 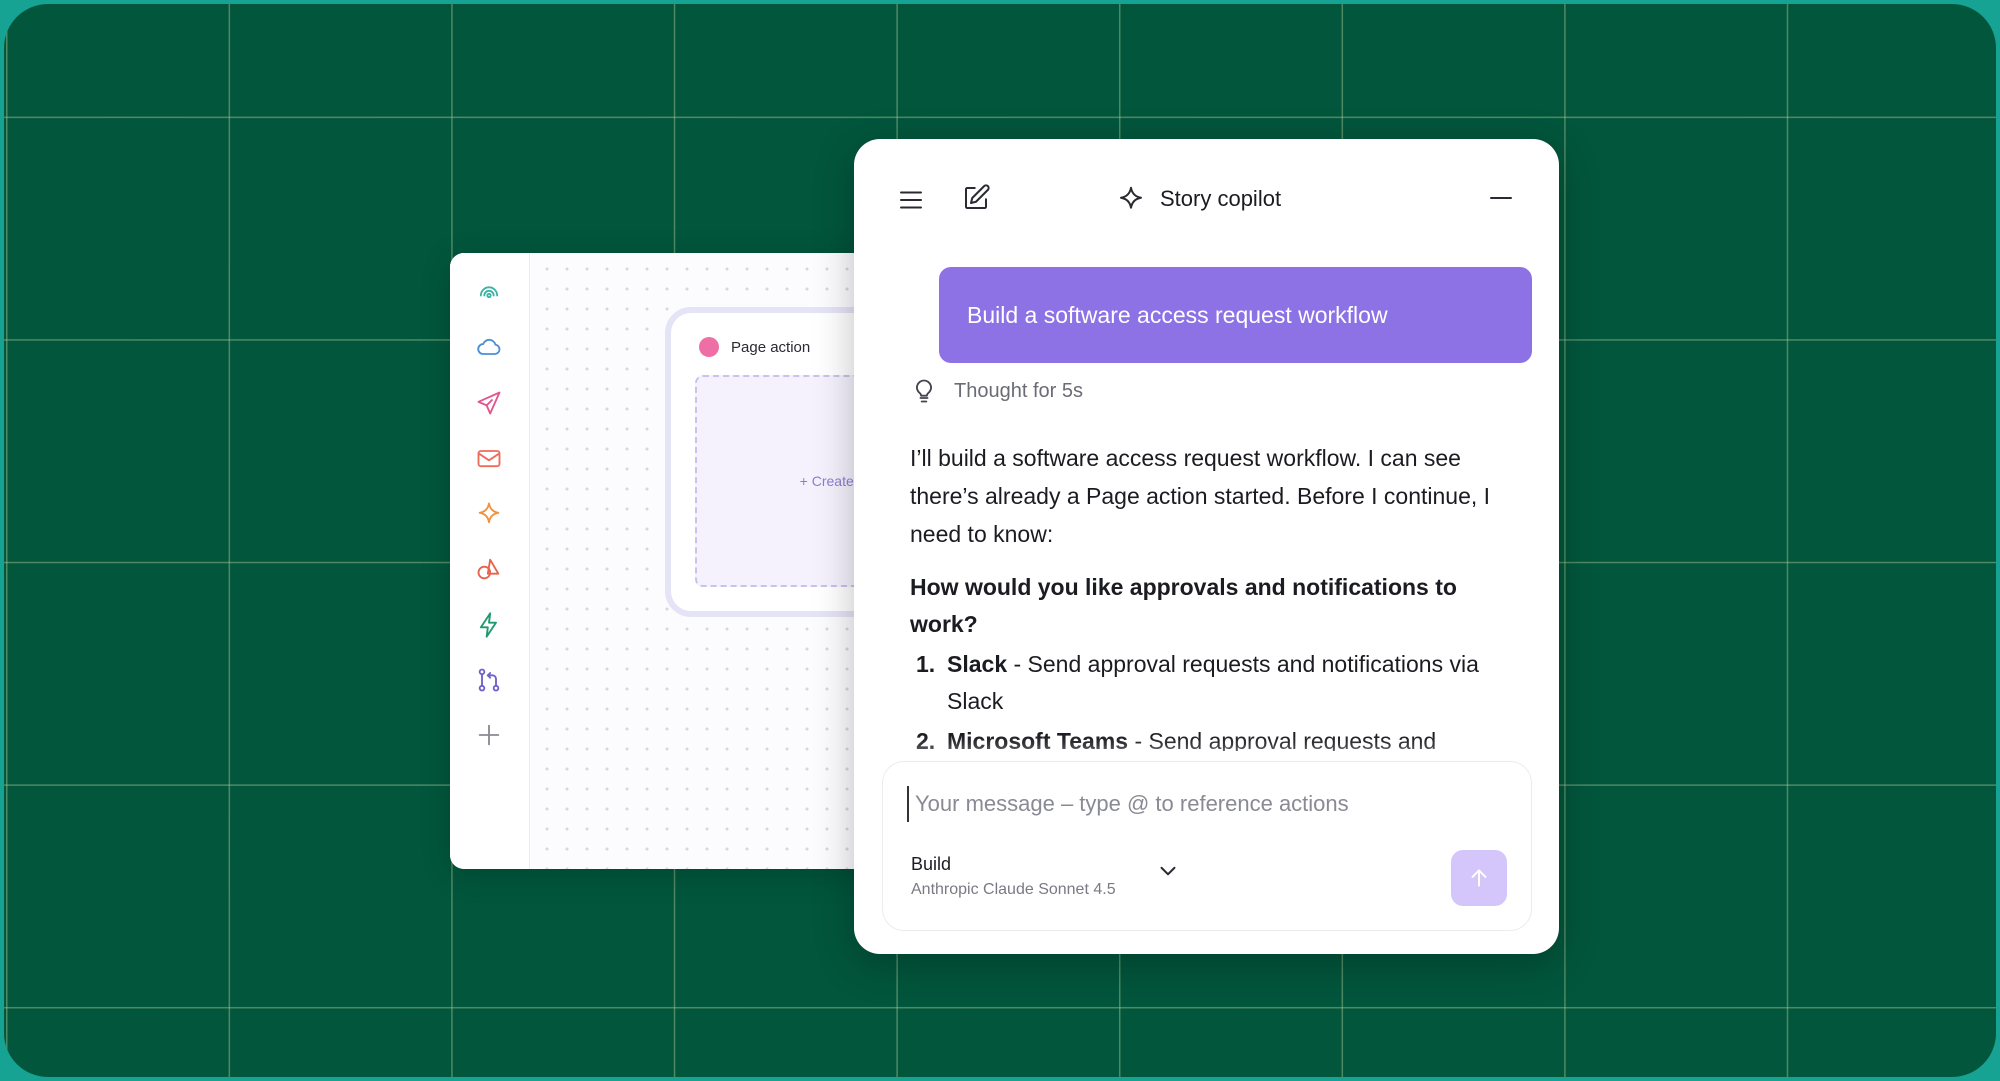 I want to click on cloud-icon, so click(x=489, y=347).